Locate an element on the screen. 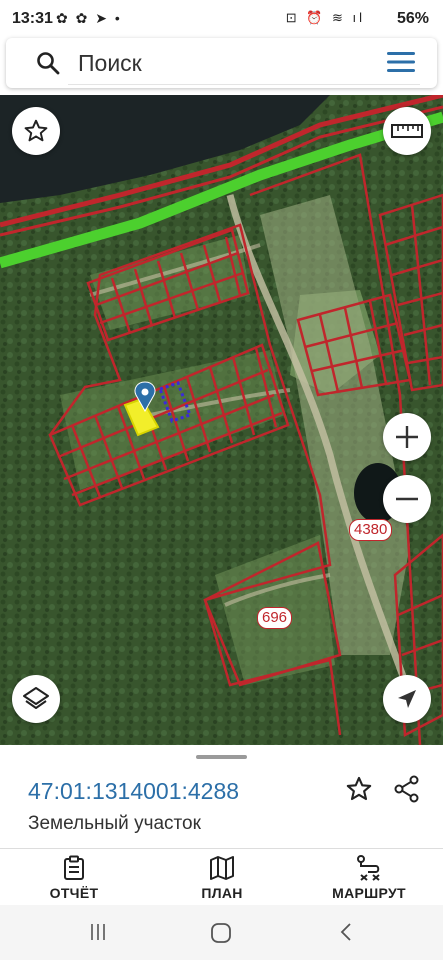 The image size is (443, 960). navigation-arrow-icon is located at coordinates (407, 699).